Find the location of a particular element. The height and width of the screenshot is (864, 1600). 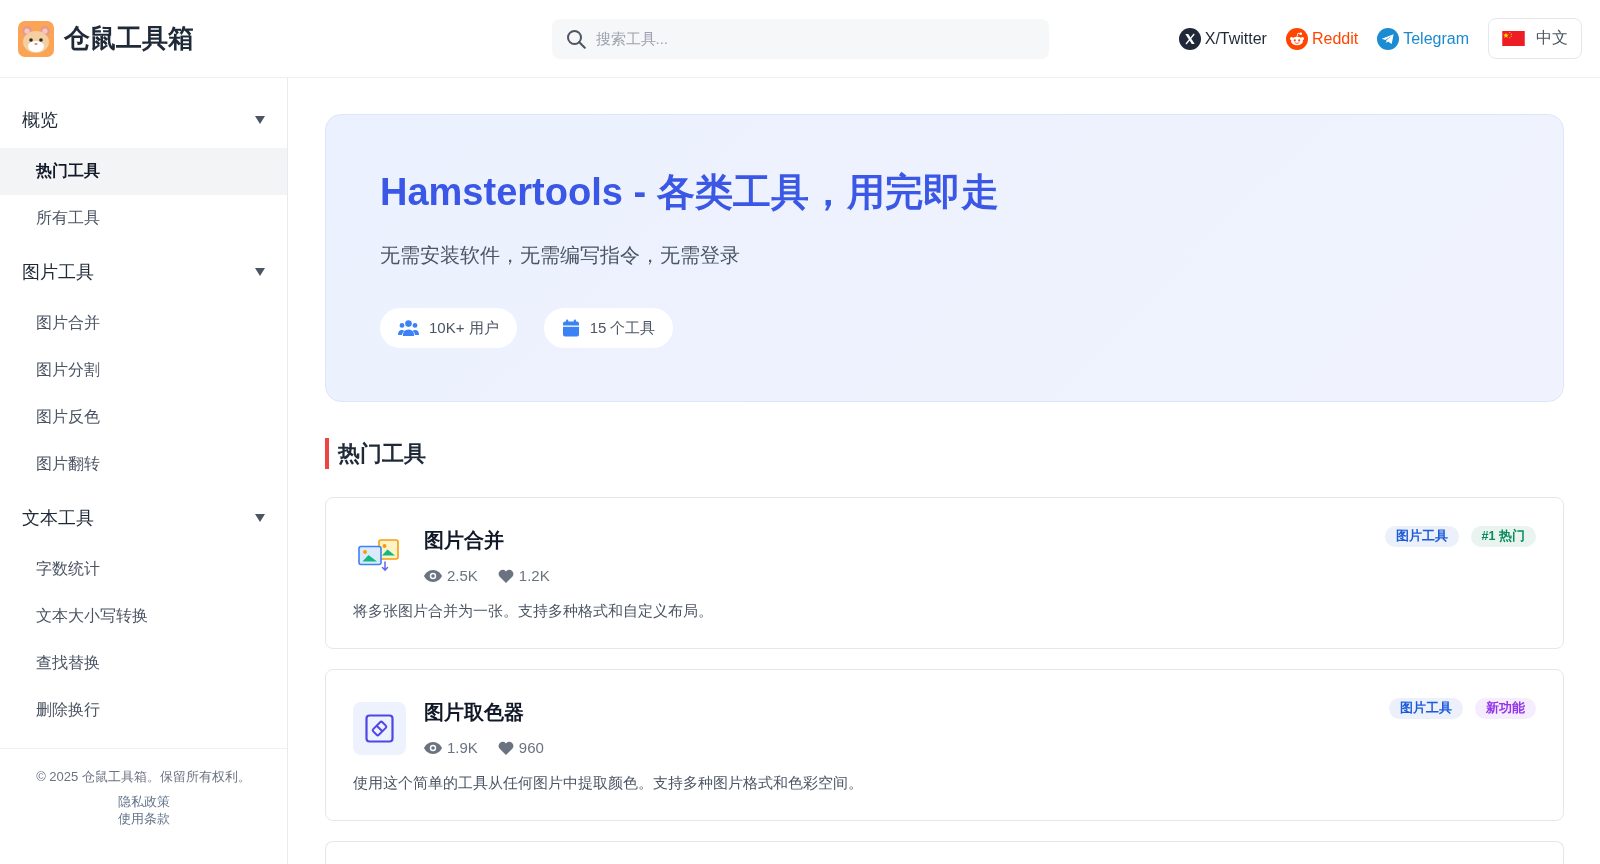

like-count: 960 is located at coordinates (531, 748).